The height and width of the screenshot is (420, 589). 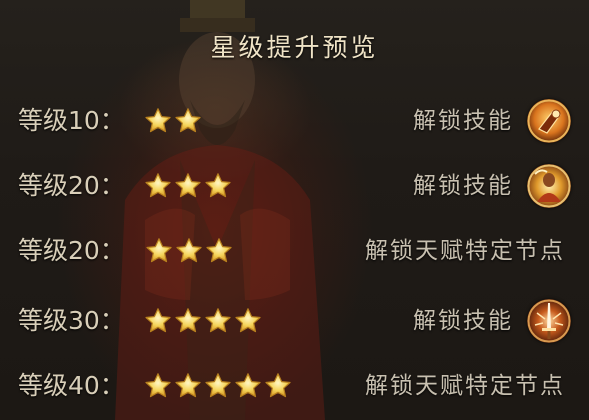 What do you see at coordinates (549, 186) in the screenshot?
I see `skill-icon-warrior` at bounding box center [549, 186].